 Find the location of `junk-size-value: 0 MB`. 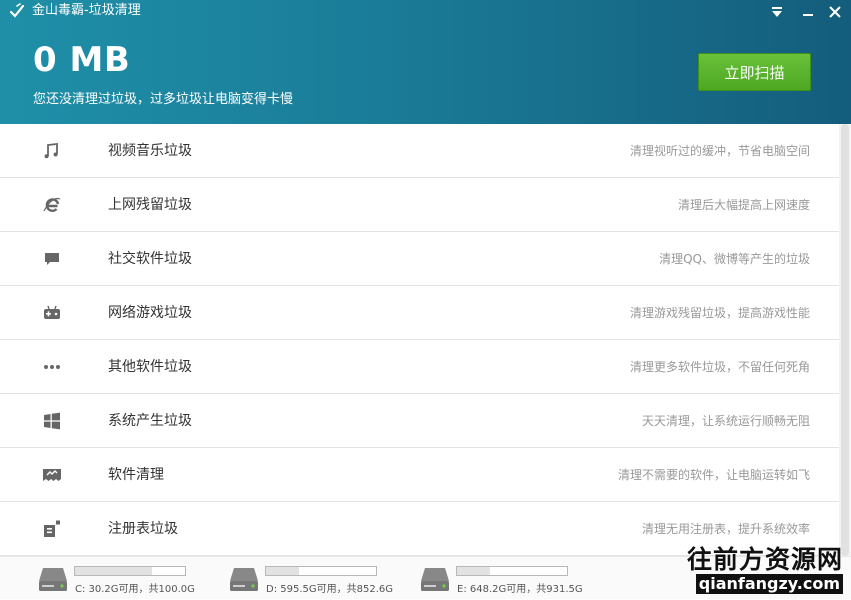

junk-size-value: 0 MB is located at coordinates (82, 60).